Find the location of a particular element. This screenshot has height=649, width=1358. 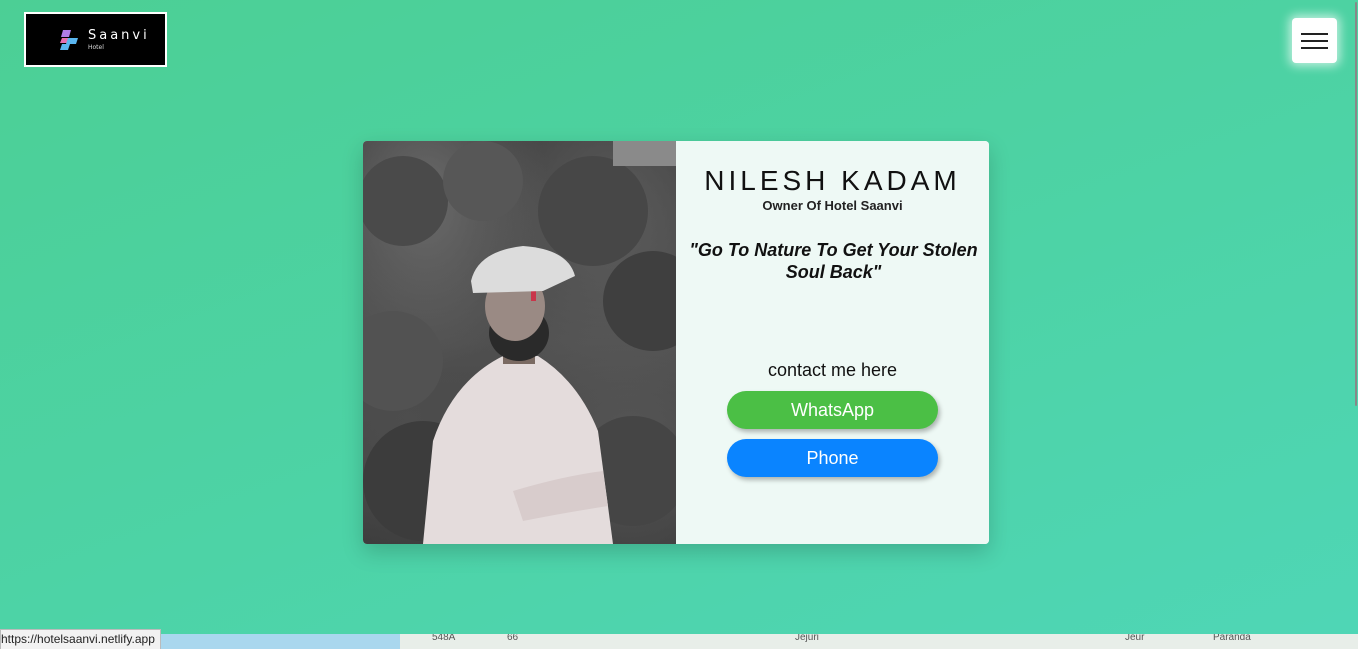

scrollbar is located at coordinates (1356, 324).